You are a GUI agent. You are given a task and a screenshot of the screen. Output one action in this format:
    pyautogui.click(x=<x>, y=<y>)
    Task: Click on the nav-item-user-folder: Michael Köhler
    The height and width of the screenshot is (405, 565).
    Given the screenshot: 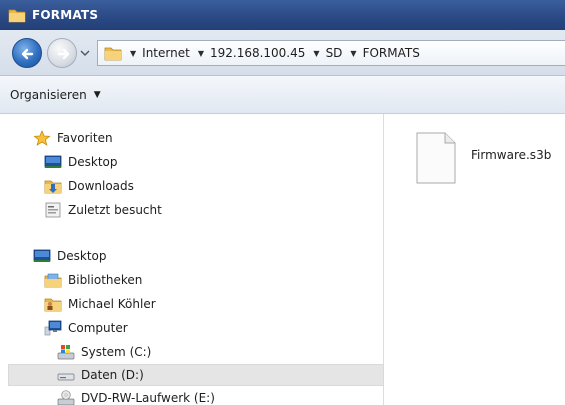 What is the action you would take?
    pyautogui.click(x=100, y=304)
    